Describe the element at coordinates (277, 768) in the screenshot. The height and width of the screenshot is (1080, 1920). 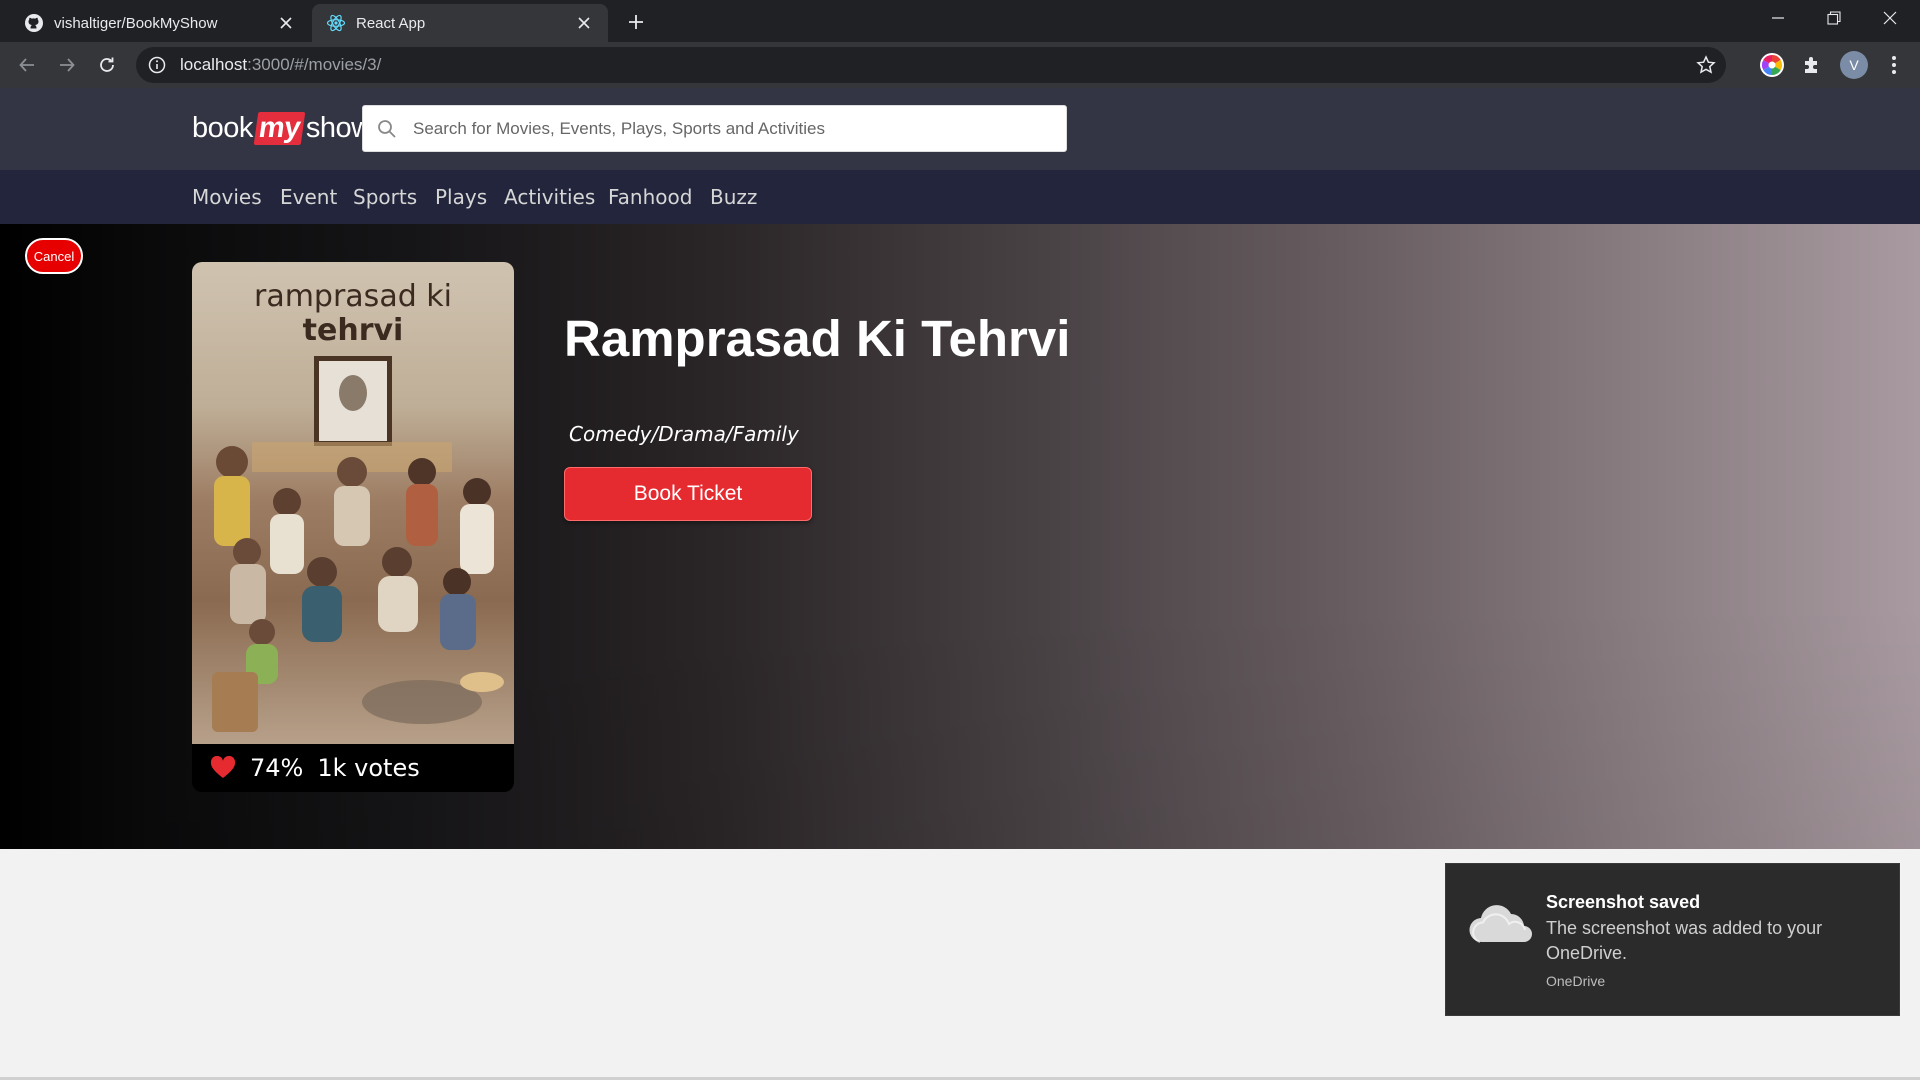
I see `rating-percent: 74%` at that location.